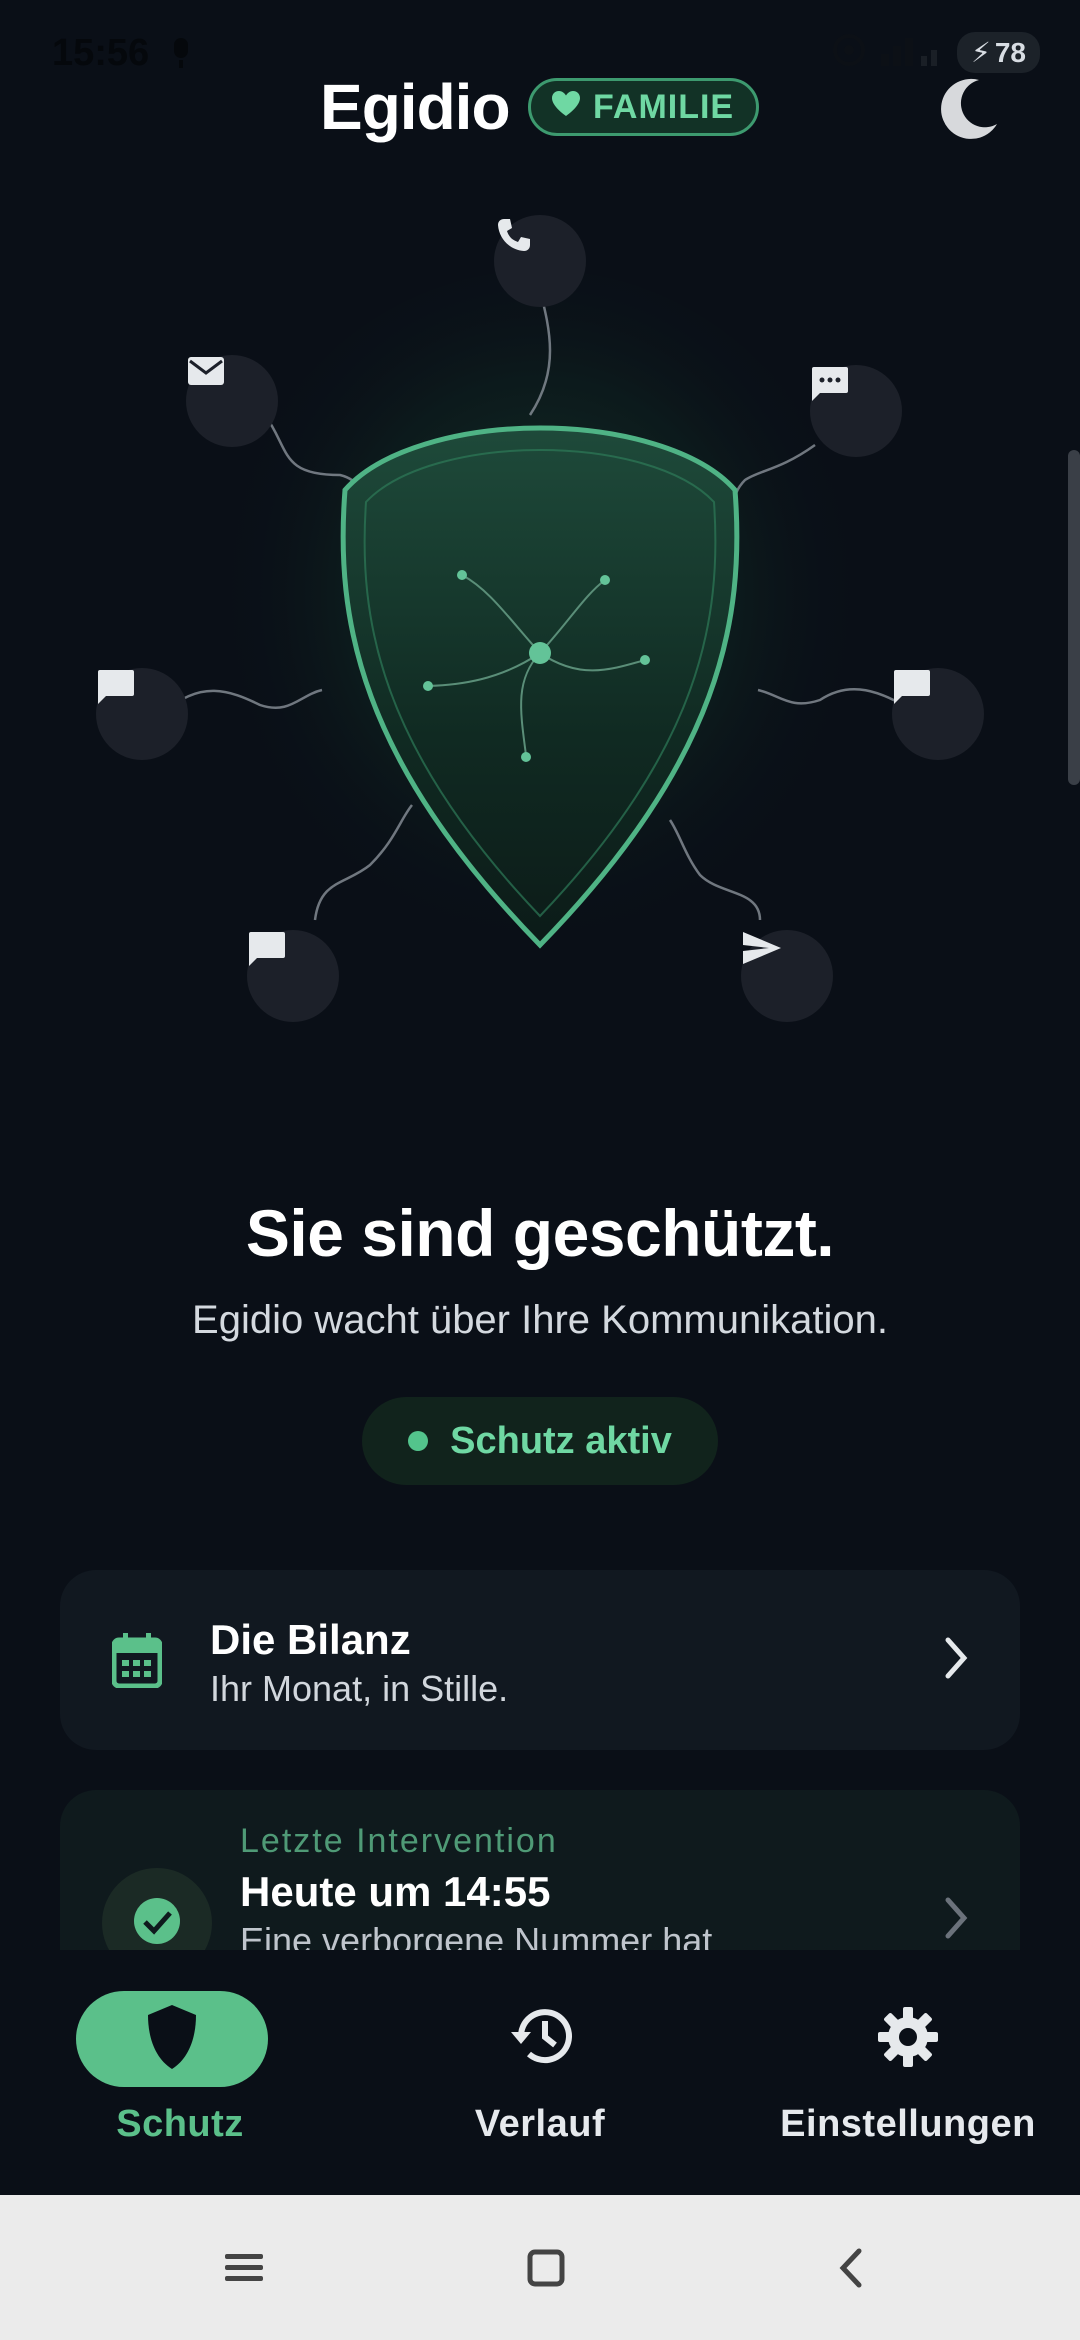  I want to click on bilanz-card: Die Bilanz Ihr Monat, in Stille., so click(540, 1660).